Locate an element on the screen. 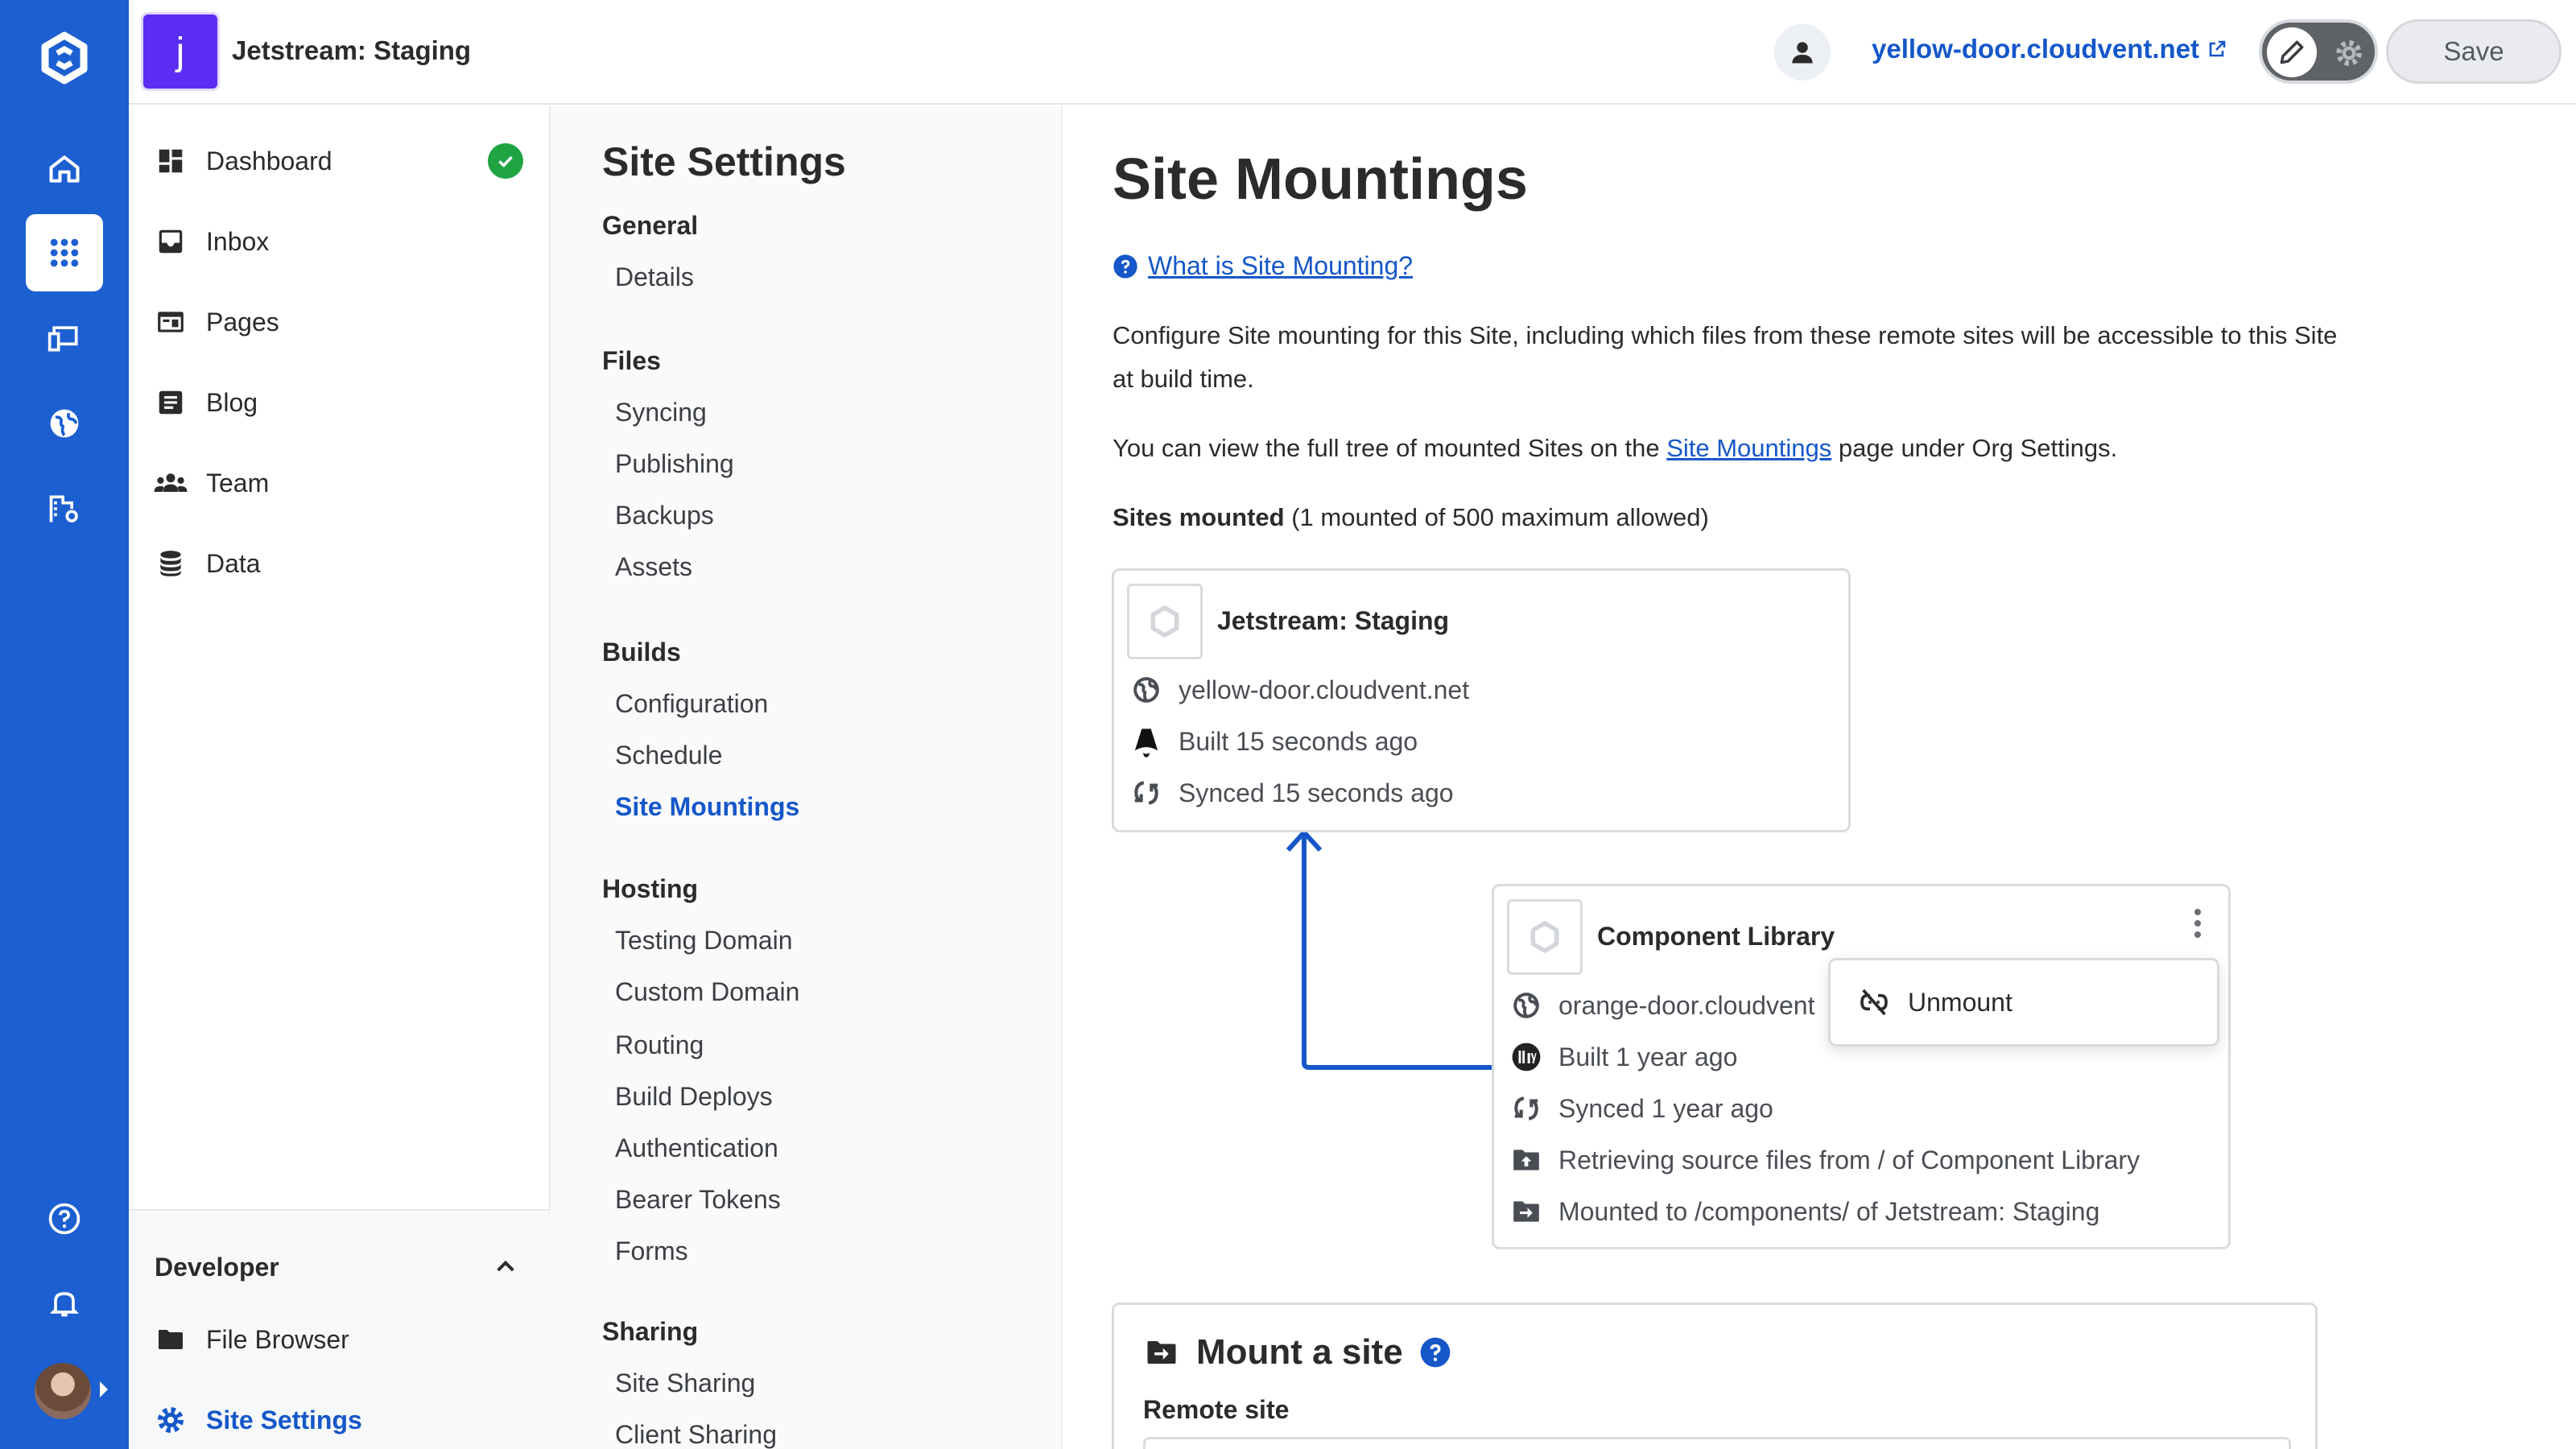 This screenshot has width=2576, height=1449. site-avatar: j is located at coordinates (180, 51).